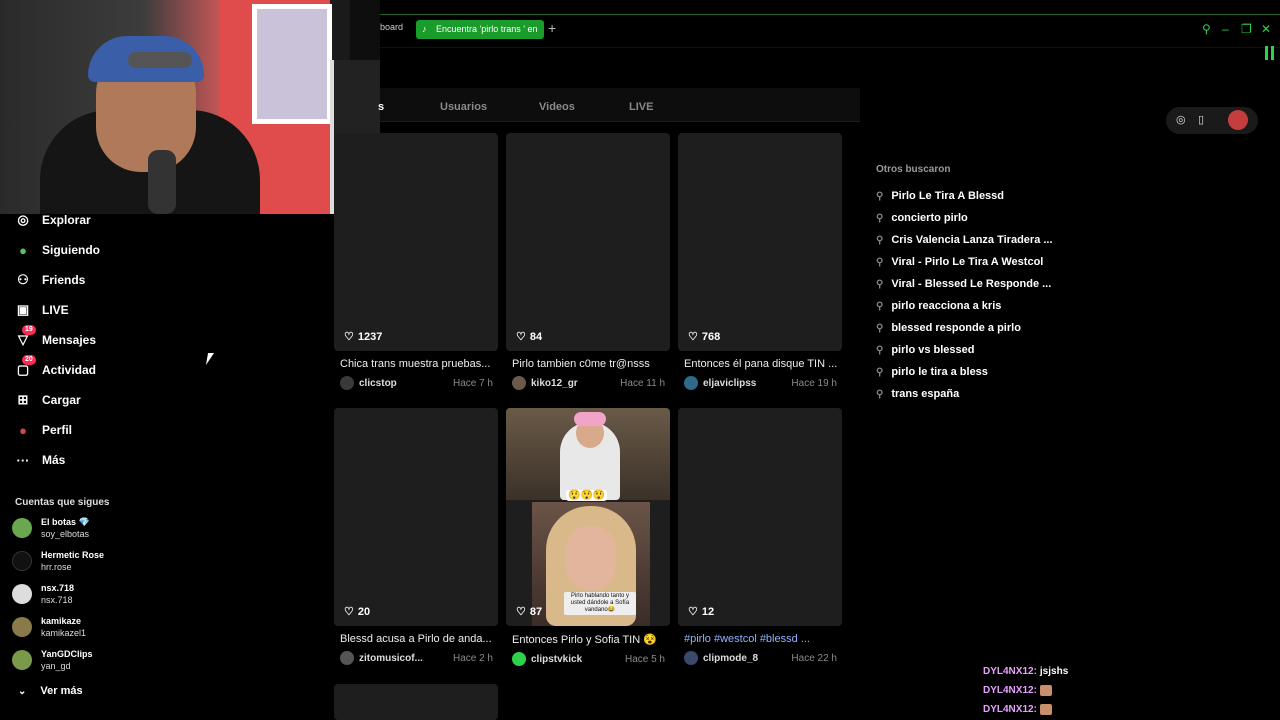 The image size is (1280, 720). Describe the element at coordinates (43, 594) in the screenshot. I see `followed-account: nsx.718 nsx.718` at that location.